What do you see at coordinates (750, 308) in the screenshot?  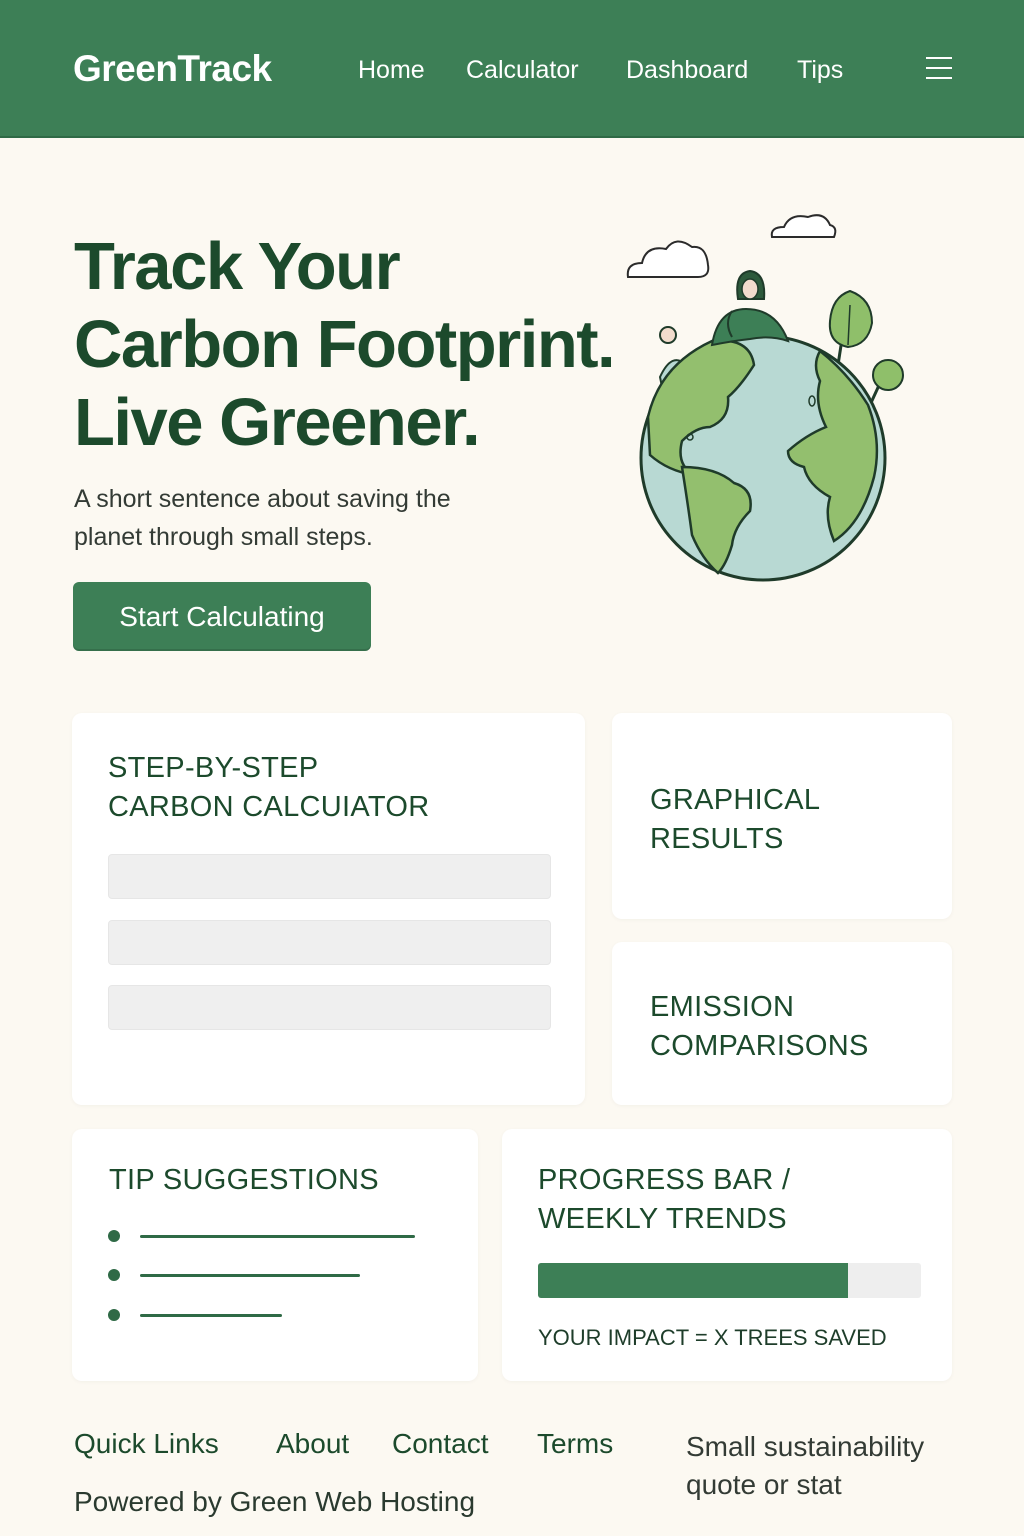 I see `person-icon` at bounding box center [750, 308].